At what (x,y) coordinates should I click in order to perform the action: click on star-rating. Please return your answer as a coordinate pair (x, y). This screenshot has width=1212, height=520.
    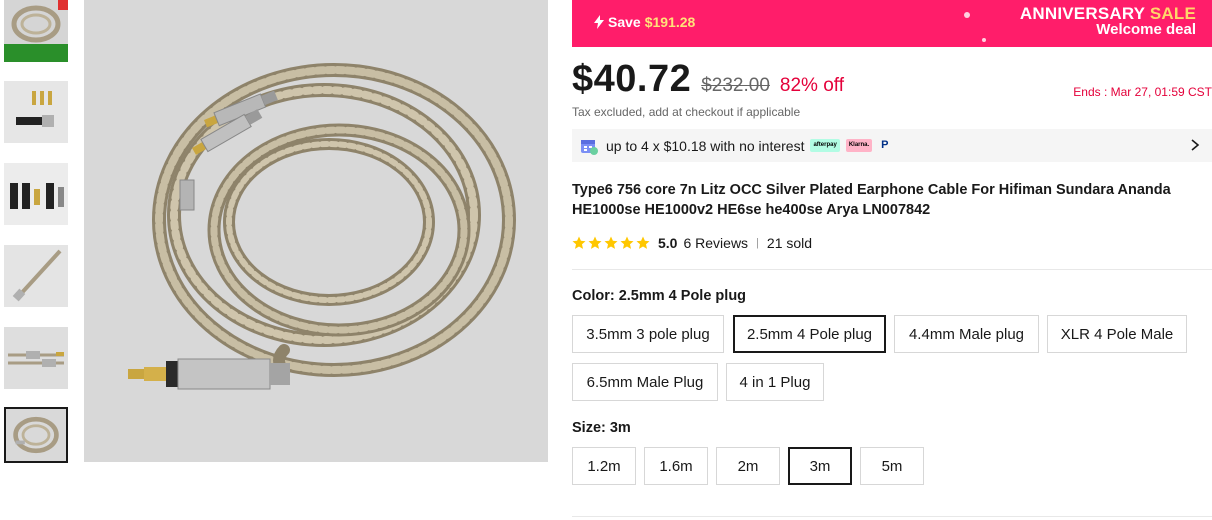
    Looking at the image, I should click on (611, 243).